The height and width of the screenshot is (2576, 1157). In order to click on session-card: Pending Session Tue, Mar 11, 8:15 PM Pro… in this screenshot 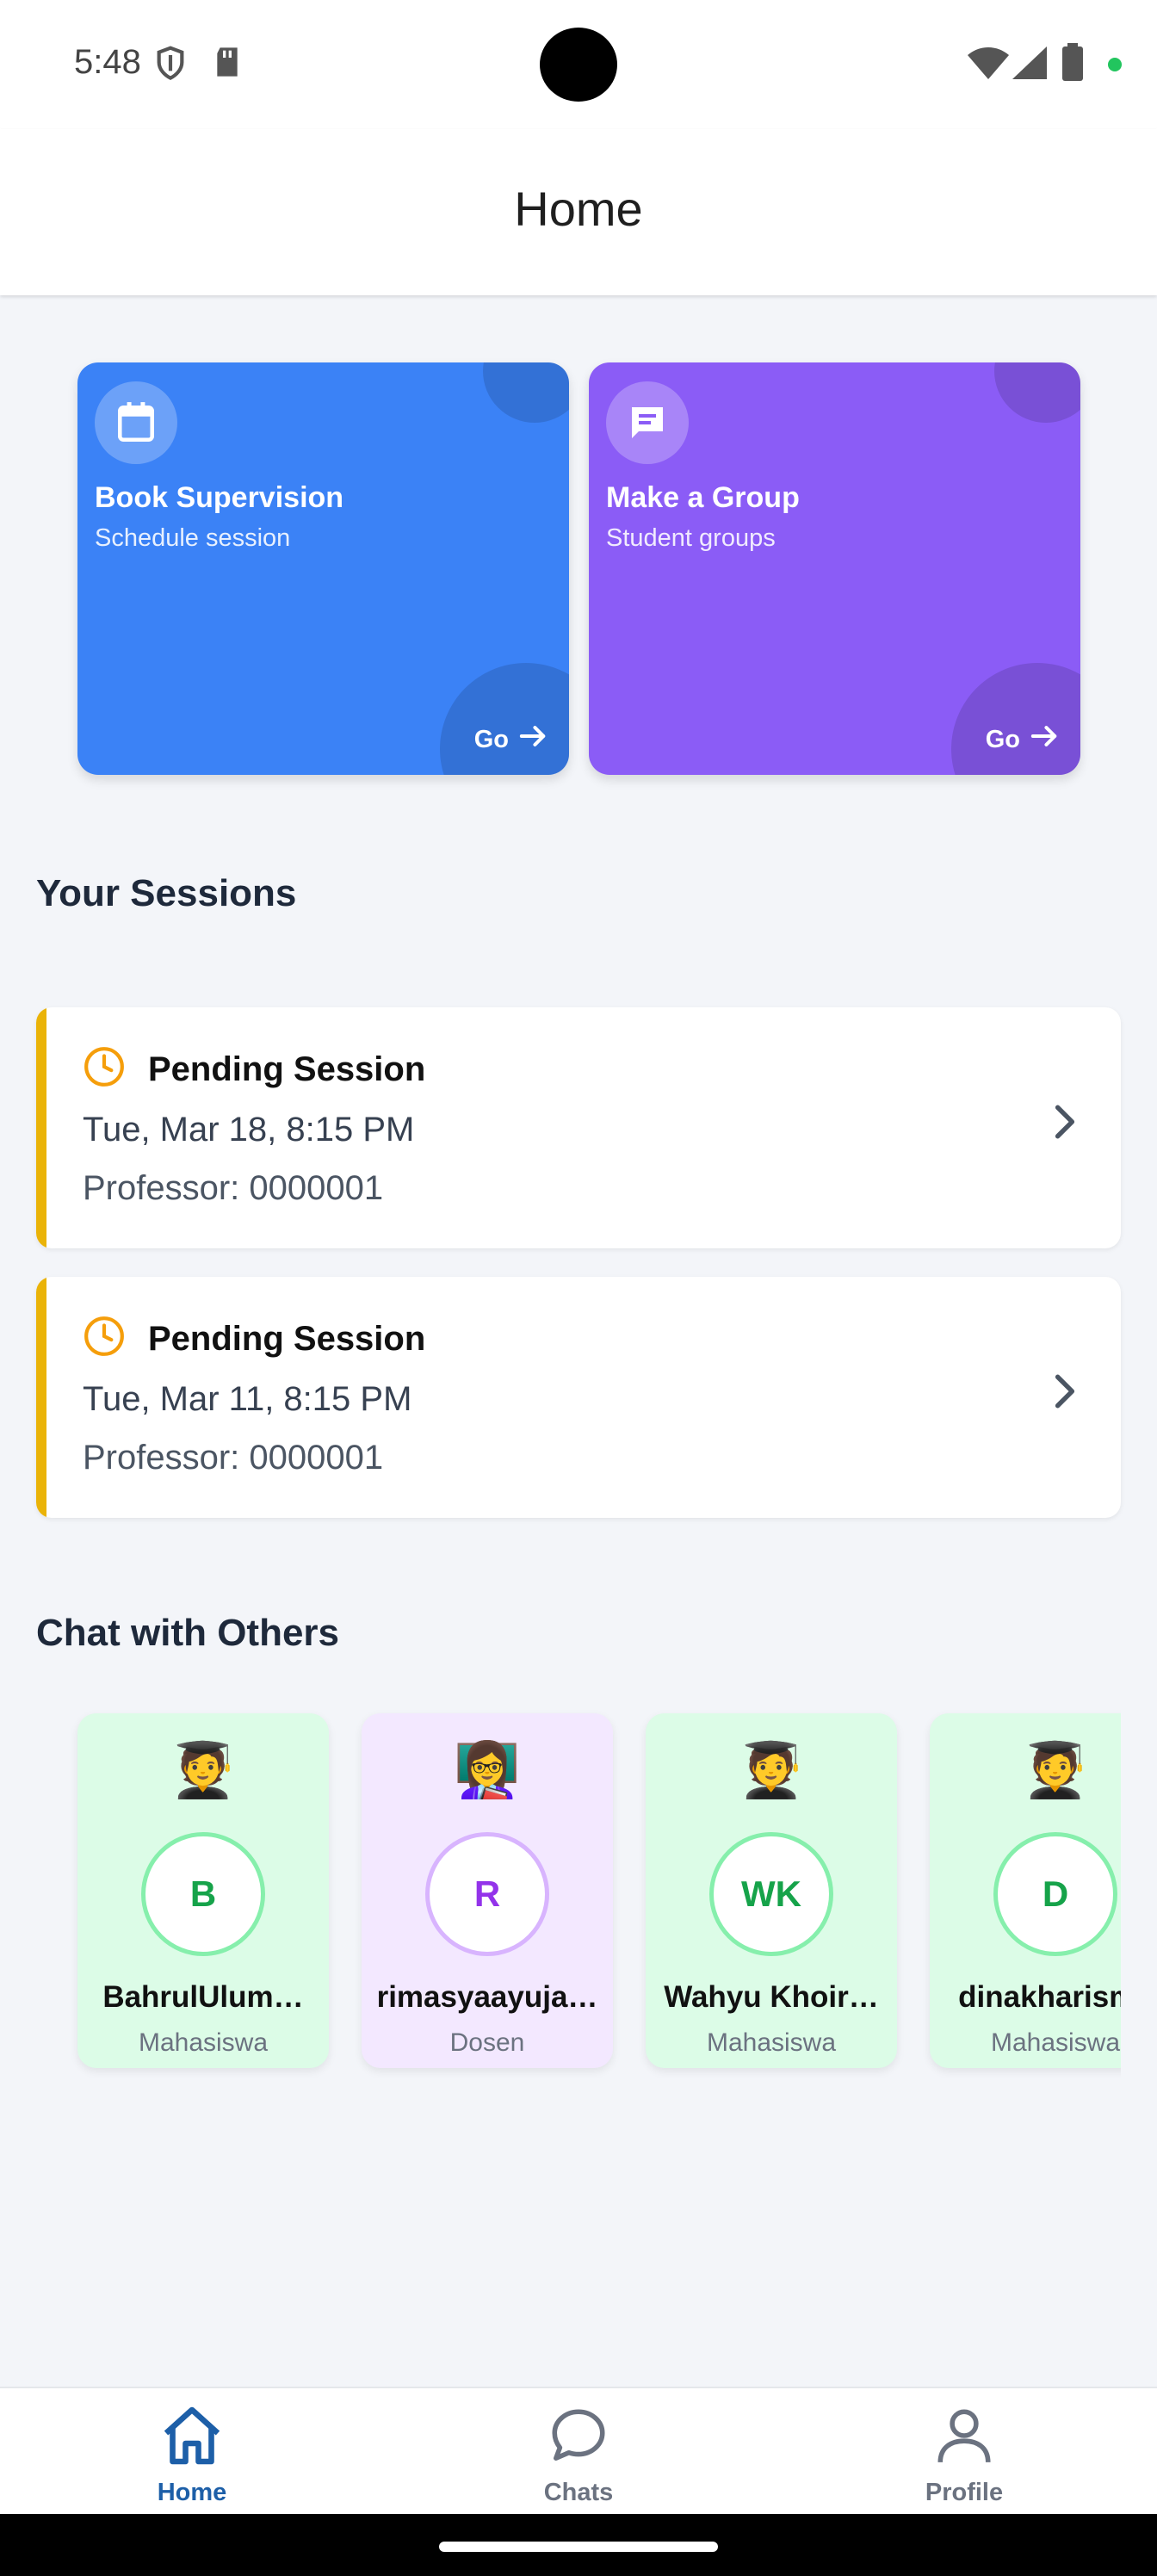, I will do `click(579, 1397)`.